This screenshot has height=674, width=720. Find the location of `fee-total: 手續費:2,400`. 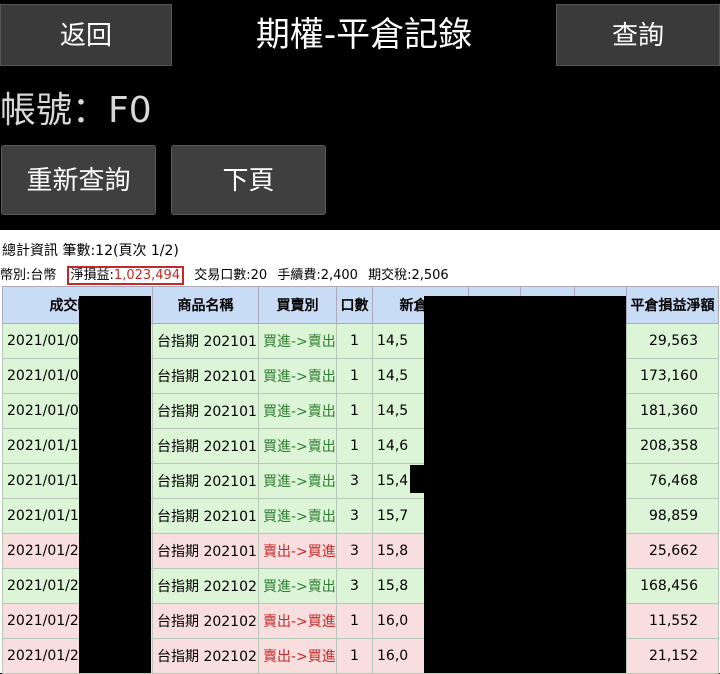

fee-total: 手續費:2,400 is located at coordinates (317, 275).